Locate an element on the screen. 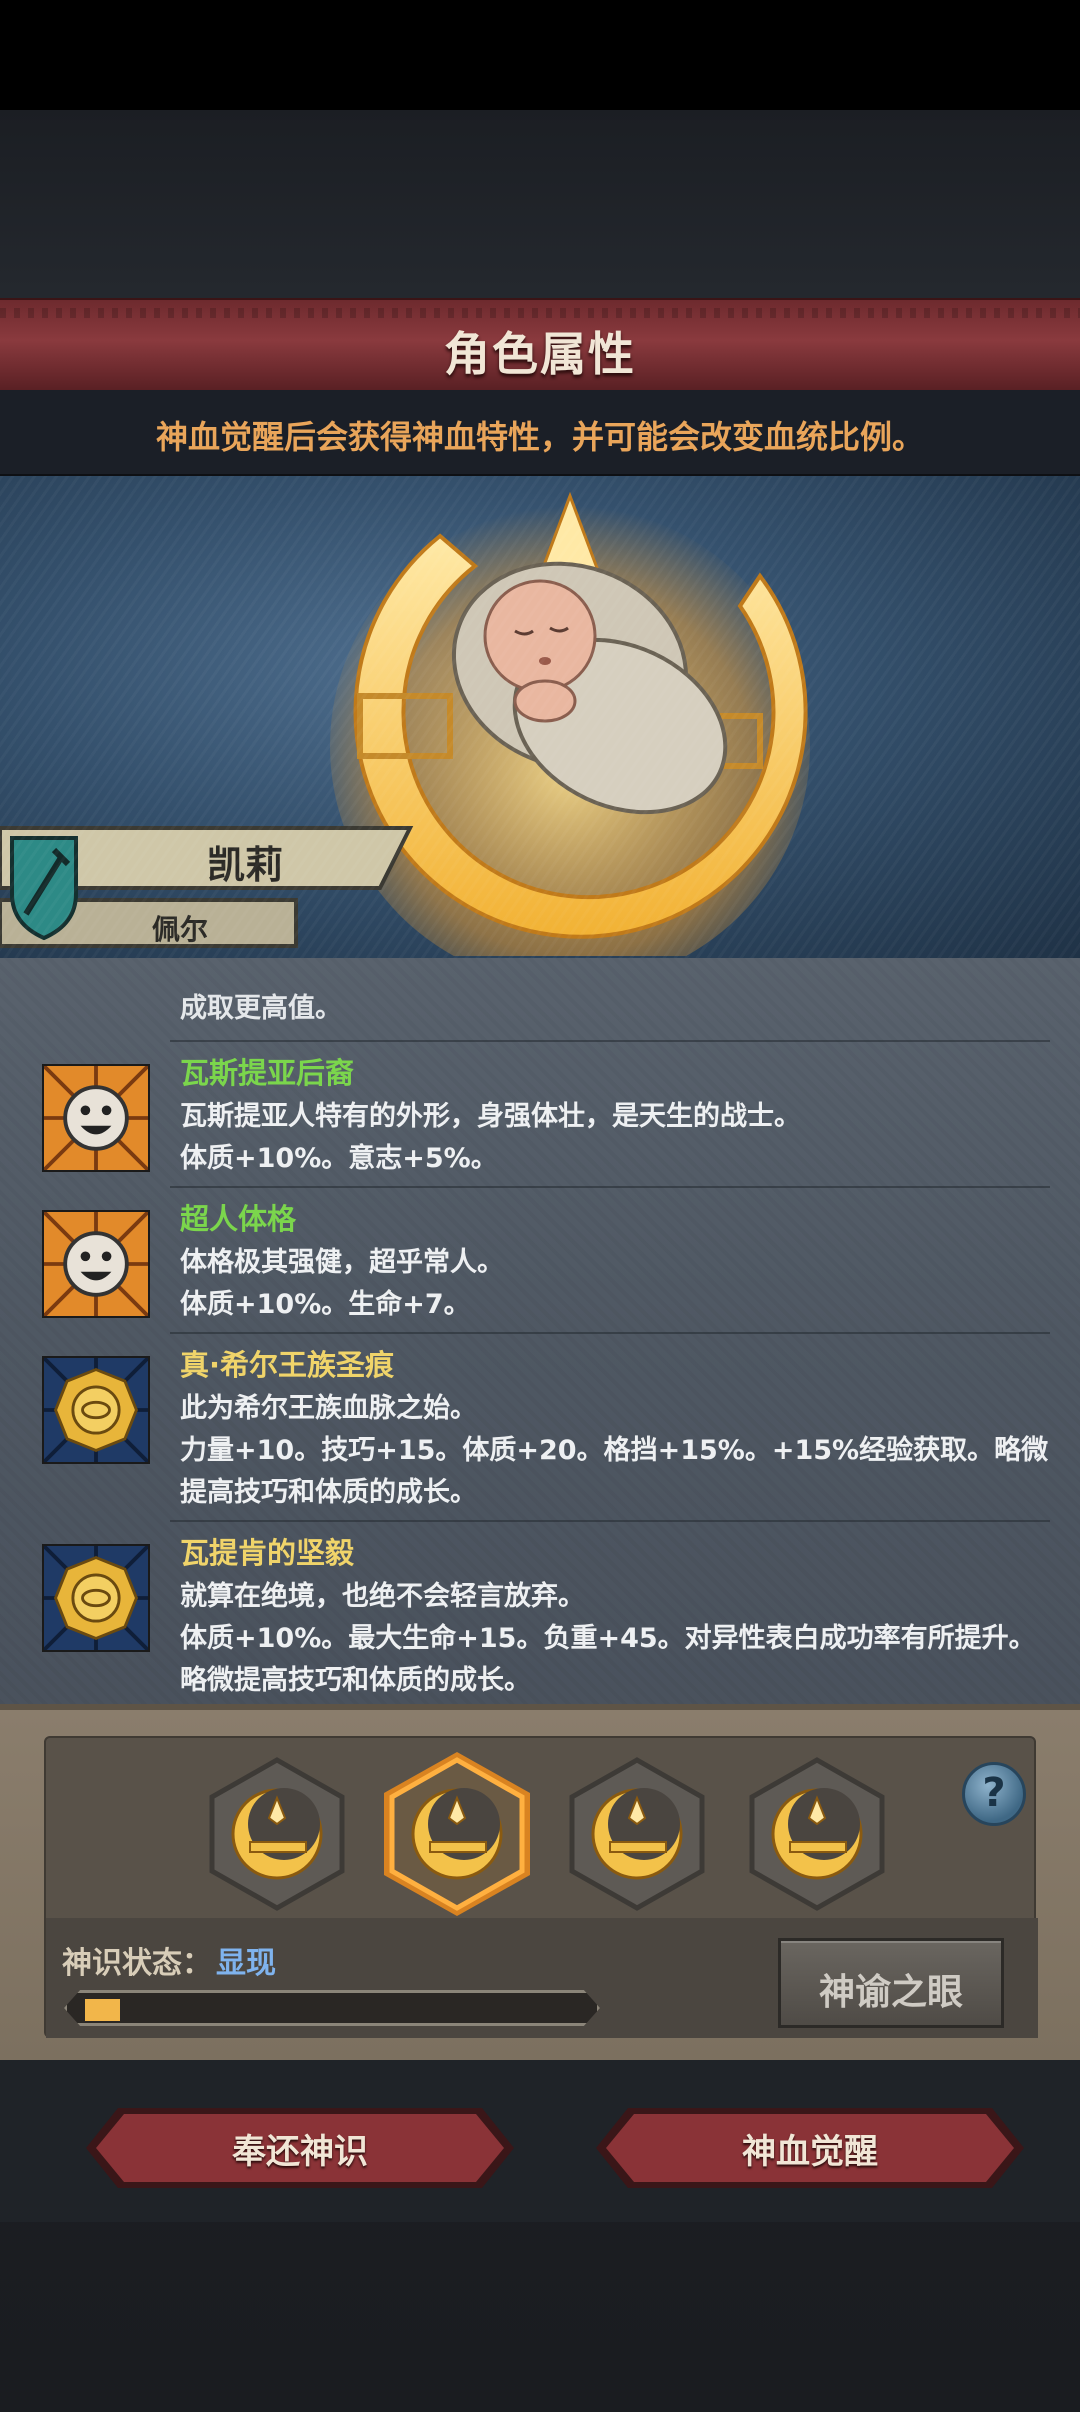 Image resolution: width=1080 pixels, height=2412 pixels. trait-desc-line: 体质+10%。最大生命+15。负重+45。对异性表白成功率有所提升。 is located at coordinates (608, 1638).